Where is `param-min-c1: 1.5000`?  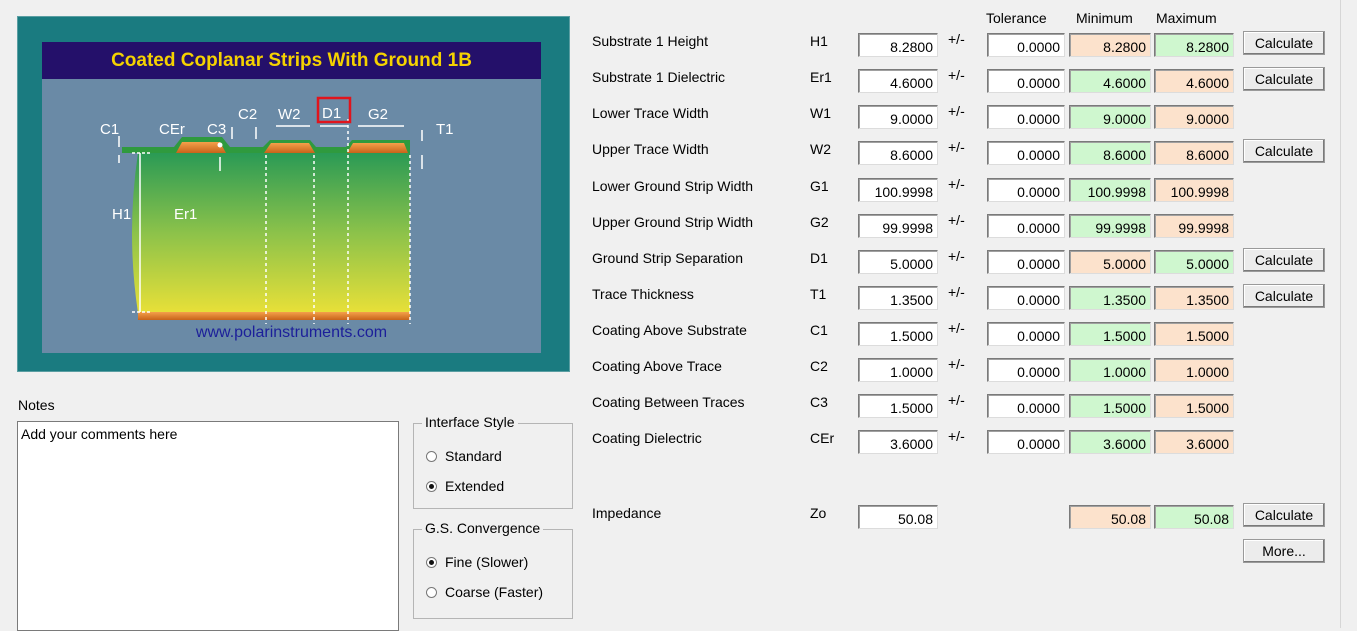
param-min-c1: 1.5000 is located at coordinates (1110, 334).